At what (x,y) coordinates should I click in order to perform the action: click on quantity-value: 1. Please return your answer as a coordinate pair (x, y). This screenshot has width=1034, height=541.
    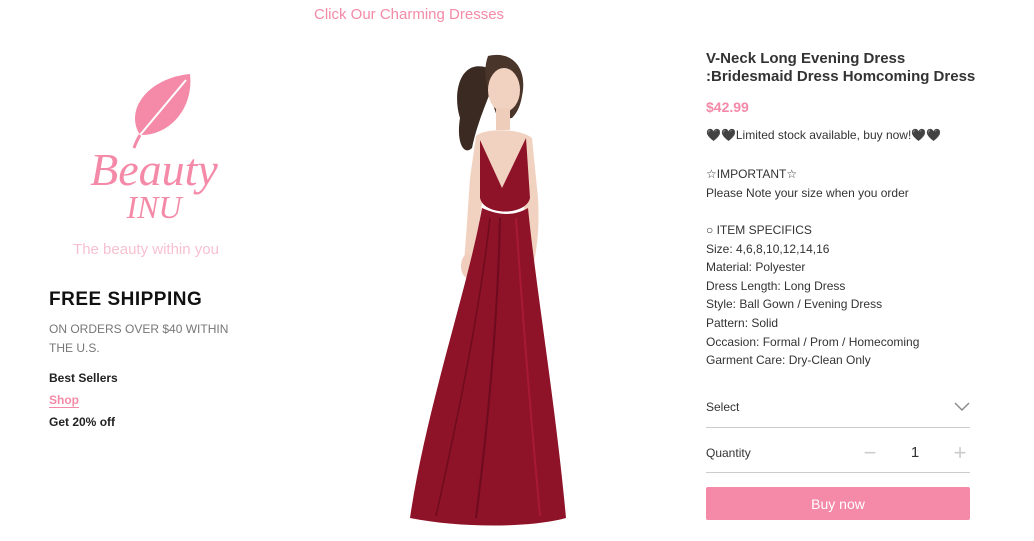
    Looking at the image, I should click on (915, 452).